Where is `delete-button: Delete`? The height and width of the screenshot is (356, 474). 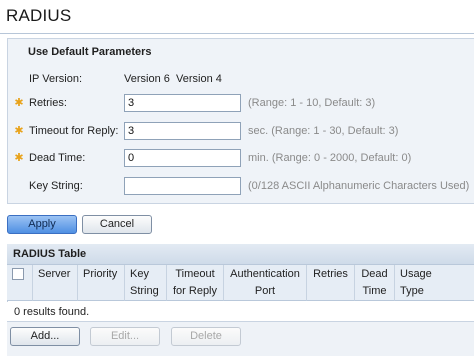
delete-button: Delete is located at coordinates (206, 336).